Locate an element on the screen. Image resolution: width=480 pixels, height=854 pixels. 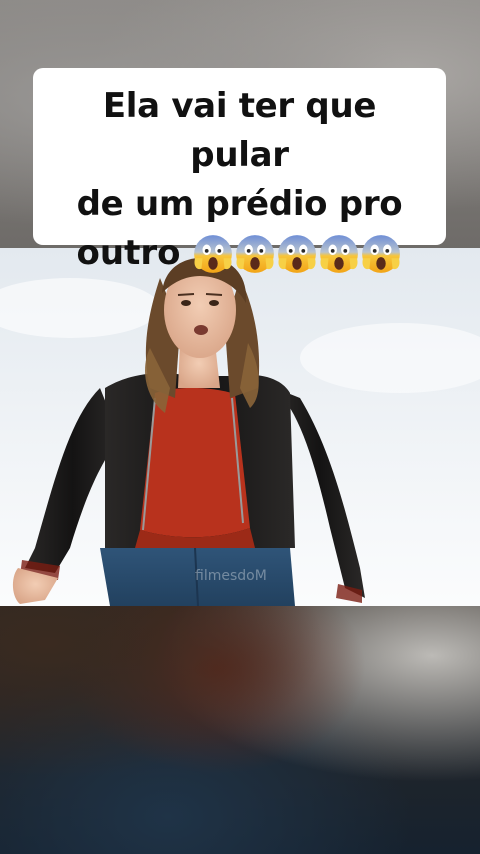
caption-line-3-text: outro is located at coordinates (128, 253).